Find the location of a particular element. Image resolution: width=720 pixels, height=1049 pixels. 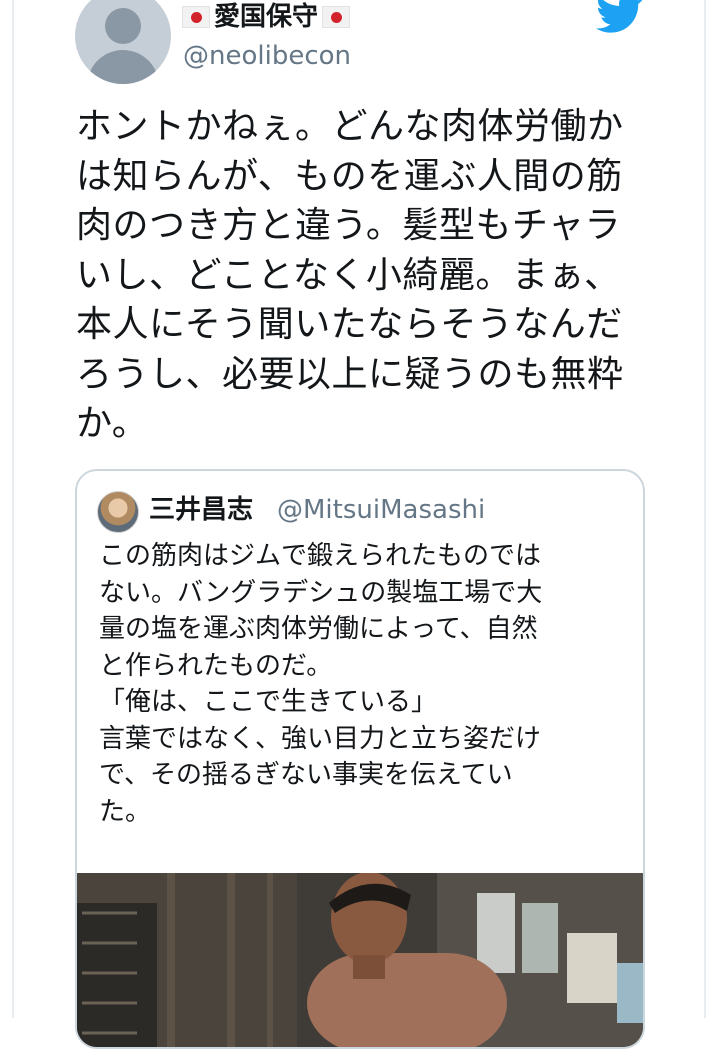

quoted-author-avatar is located at coordinates (118, 512).